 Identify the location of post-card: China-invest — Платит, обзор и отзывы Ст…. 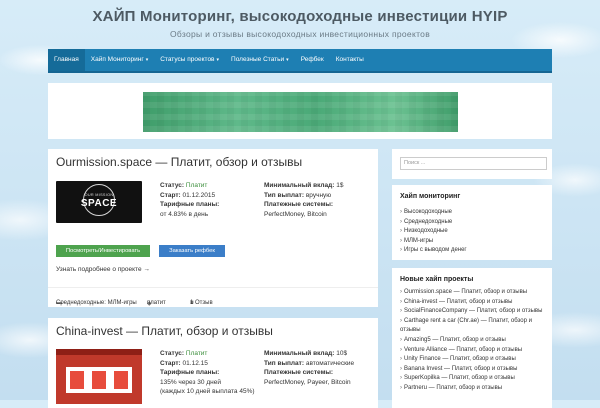
(213, 363).